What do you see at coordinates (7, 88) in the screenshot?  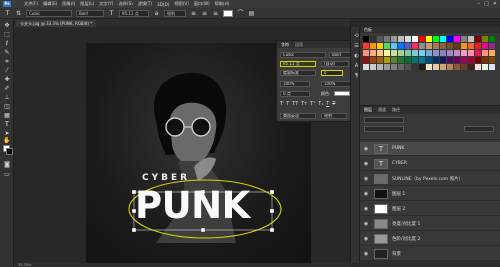 I see `brush-tool-icon: ✐` at bounding box center [7, 88].